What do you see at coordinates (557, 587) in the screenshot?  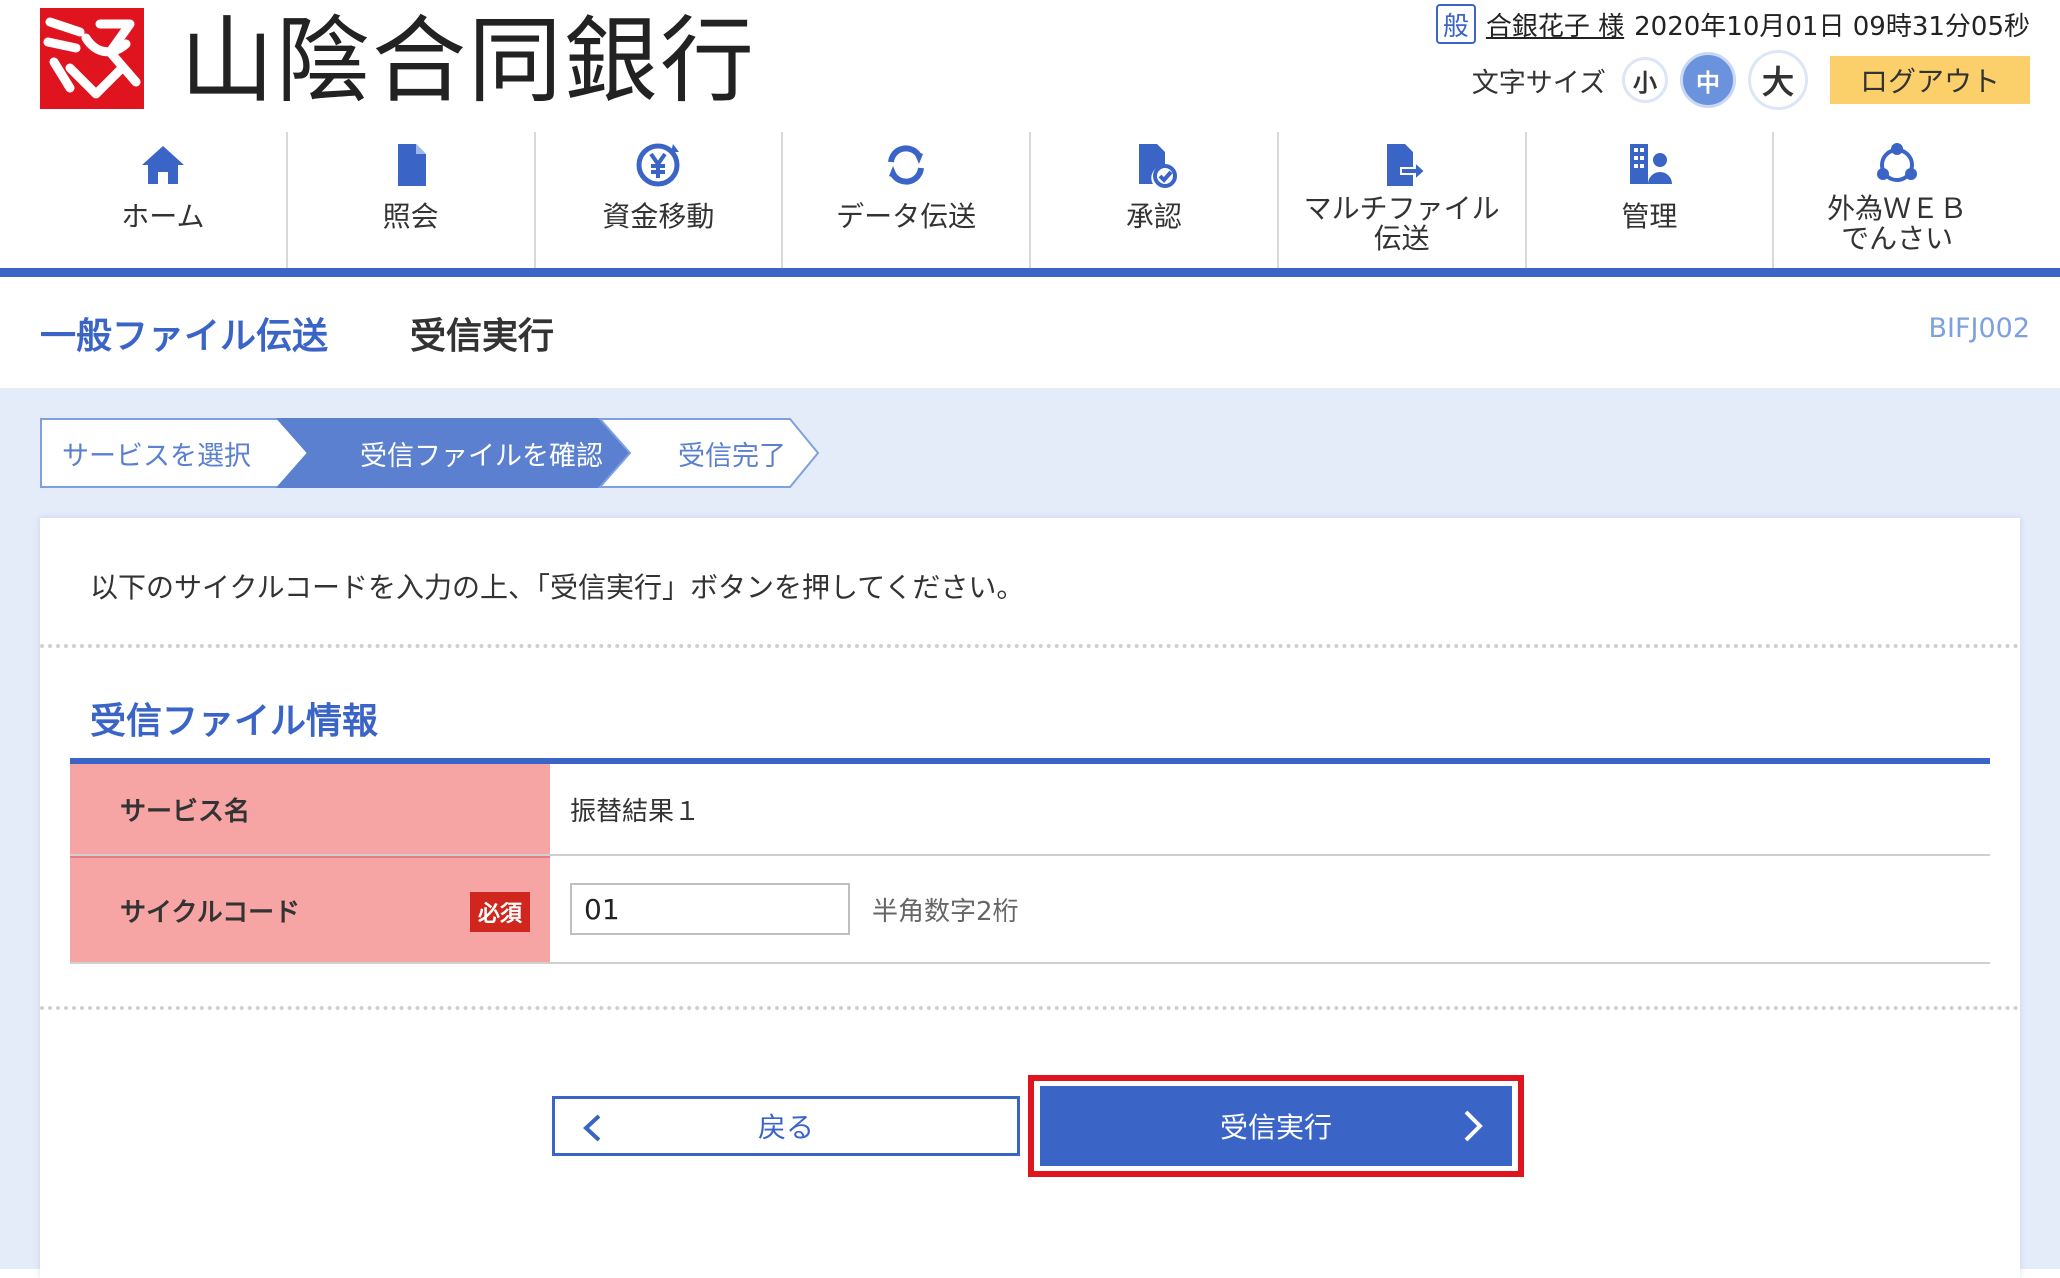 I see `instruction-text: 以下のサイクルコードを入力の上、「受信実行」ボタンを押してください。` at bounding box center [557, 587].